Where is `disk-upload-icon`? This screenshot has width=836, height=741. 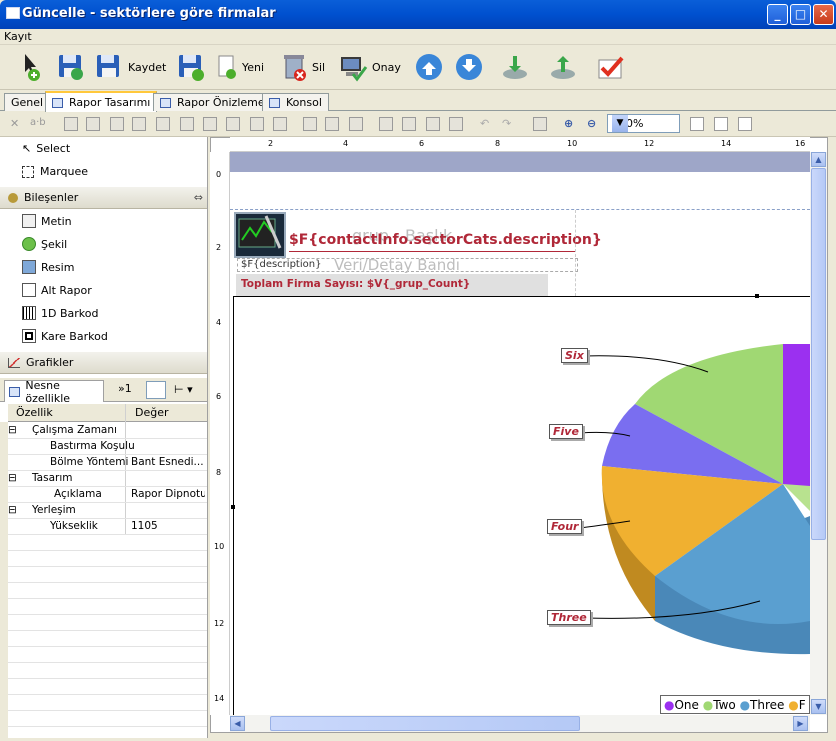
disk-upload-icon is located at coordinates (515, 67).